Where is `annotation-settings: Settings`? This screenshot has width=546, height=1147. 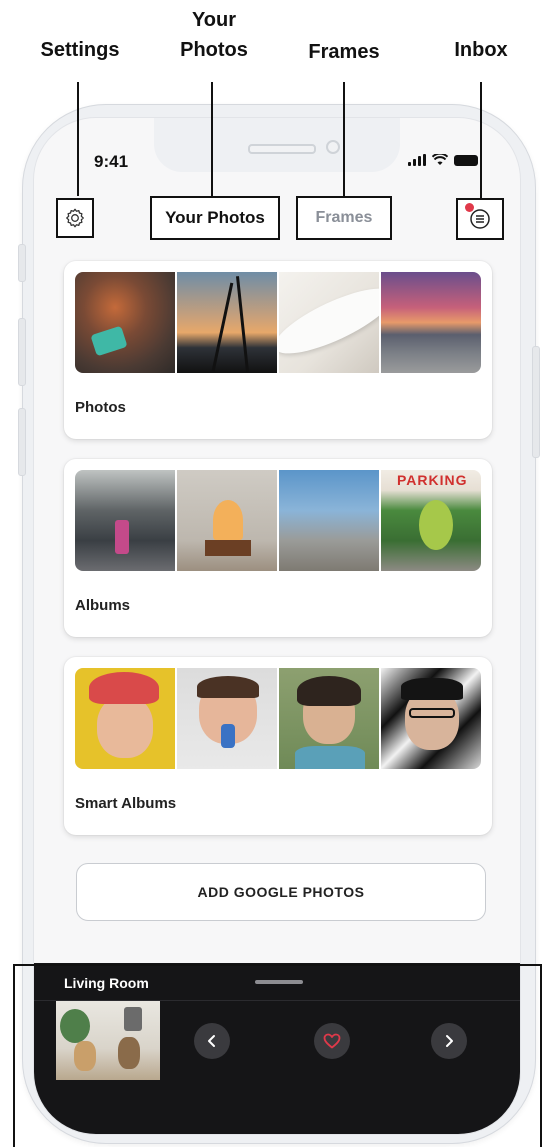
annotation-settings: Settings is located at coordinates (80, 50).